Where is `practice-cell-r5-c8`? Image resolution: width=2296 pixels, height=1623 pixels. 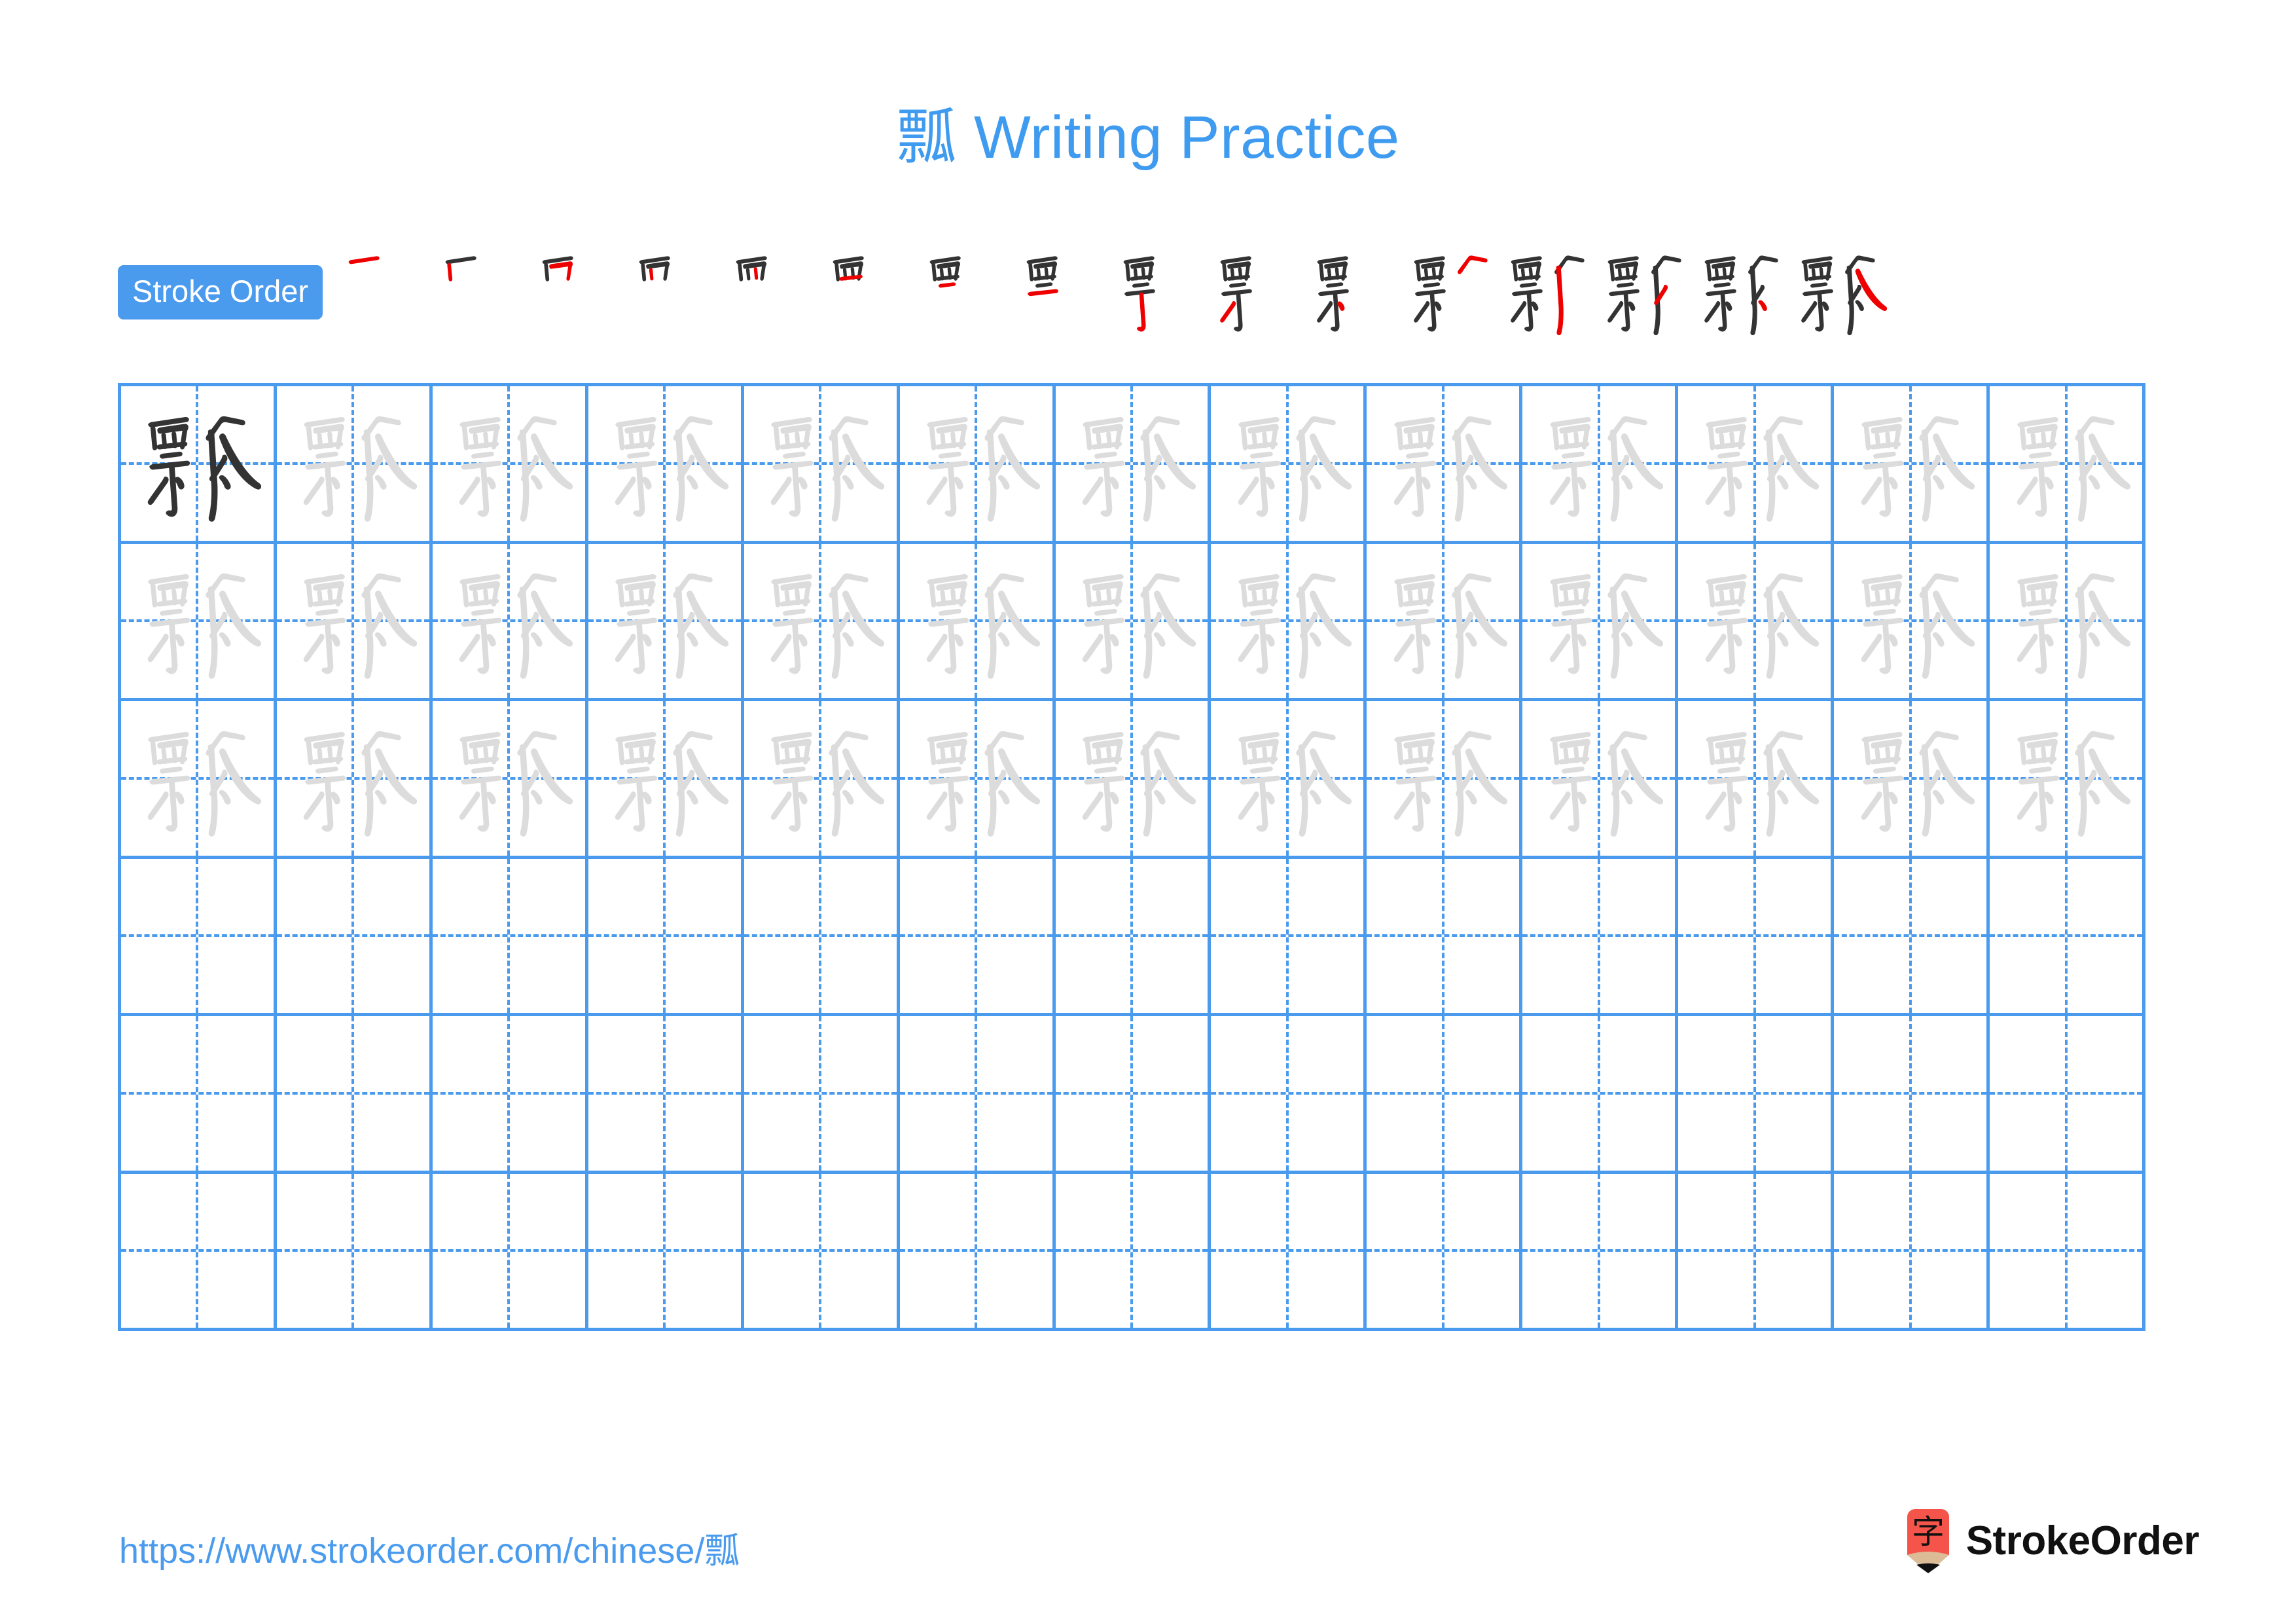
practice-cell-r5-c8 is located at coordinates (1289, 1093).